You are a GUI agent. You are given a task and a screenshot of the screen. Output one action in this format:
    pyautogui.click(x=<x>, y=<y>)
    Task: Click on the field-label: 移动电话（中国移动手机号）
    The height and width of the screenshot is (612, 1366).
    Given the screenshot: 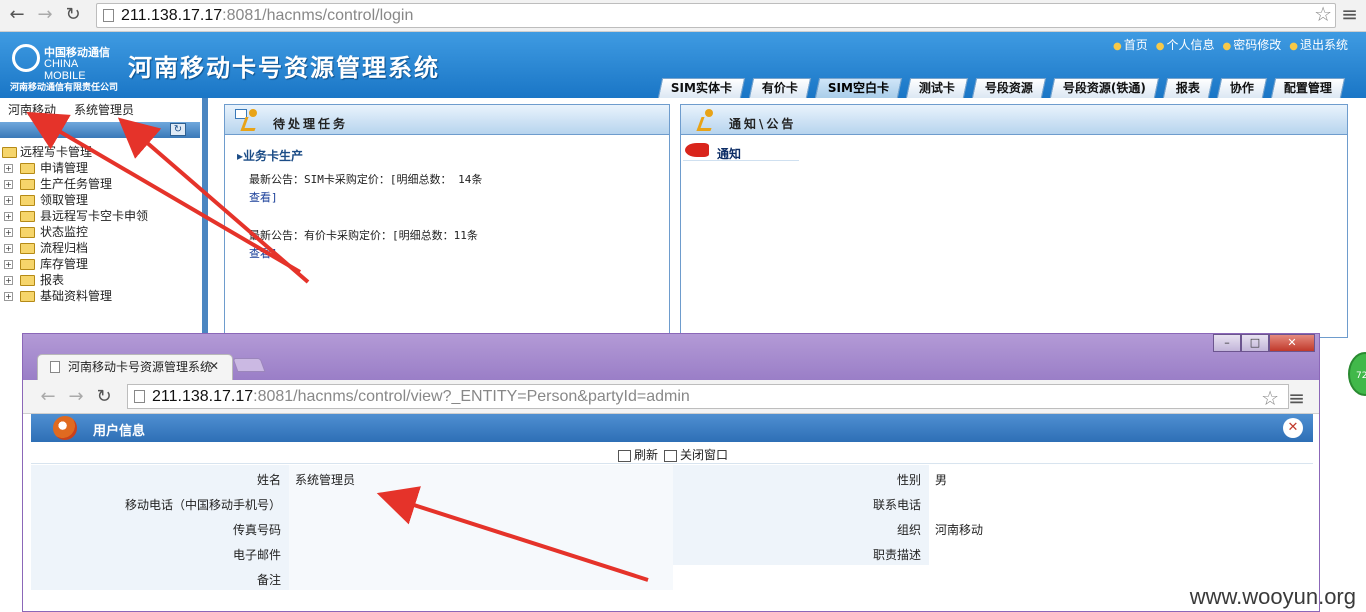 What is the action you would take?
    pyautogui.click(x=160, y=502)
    